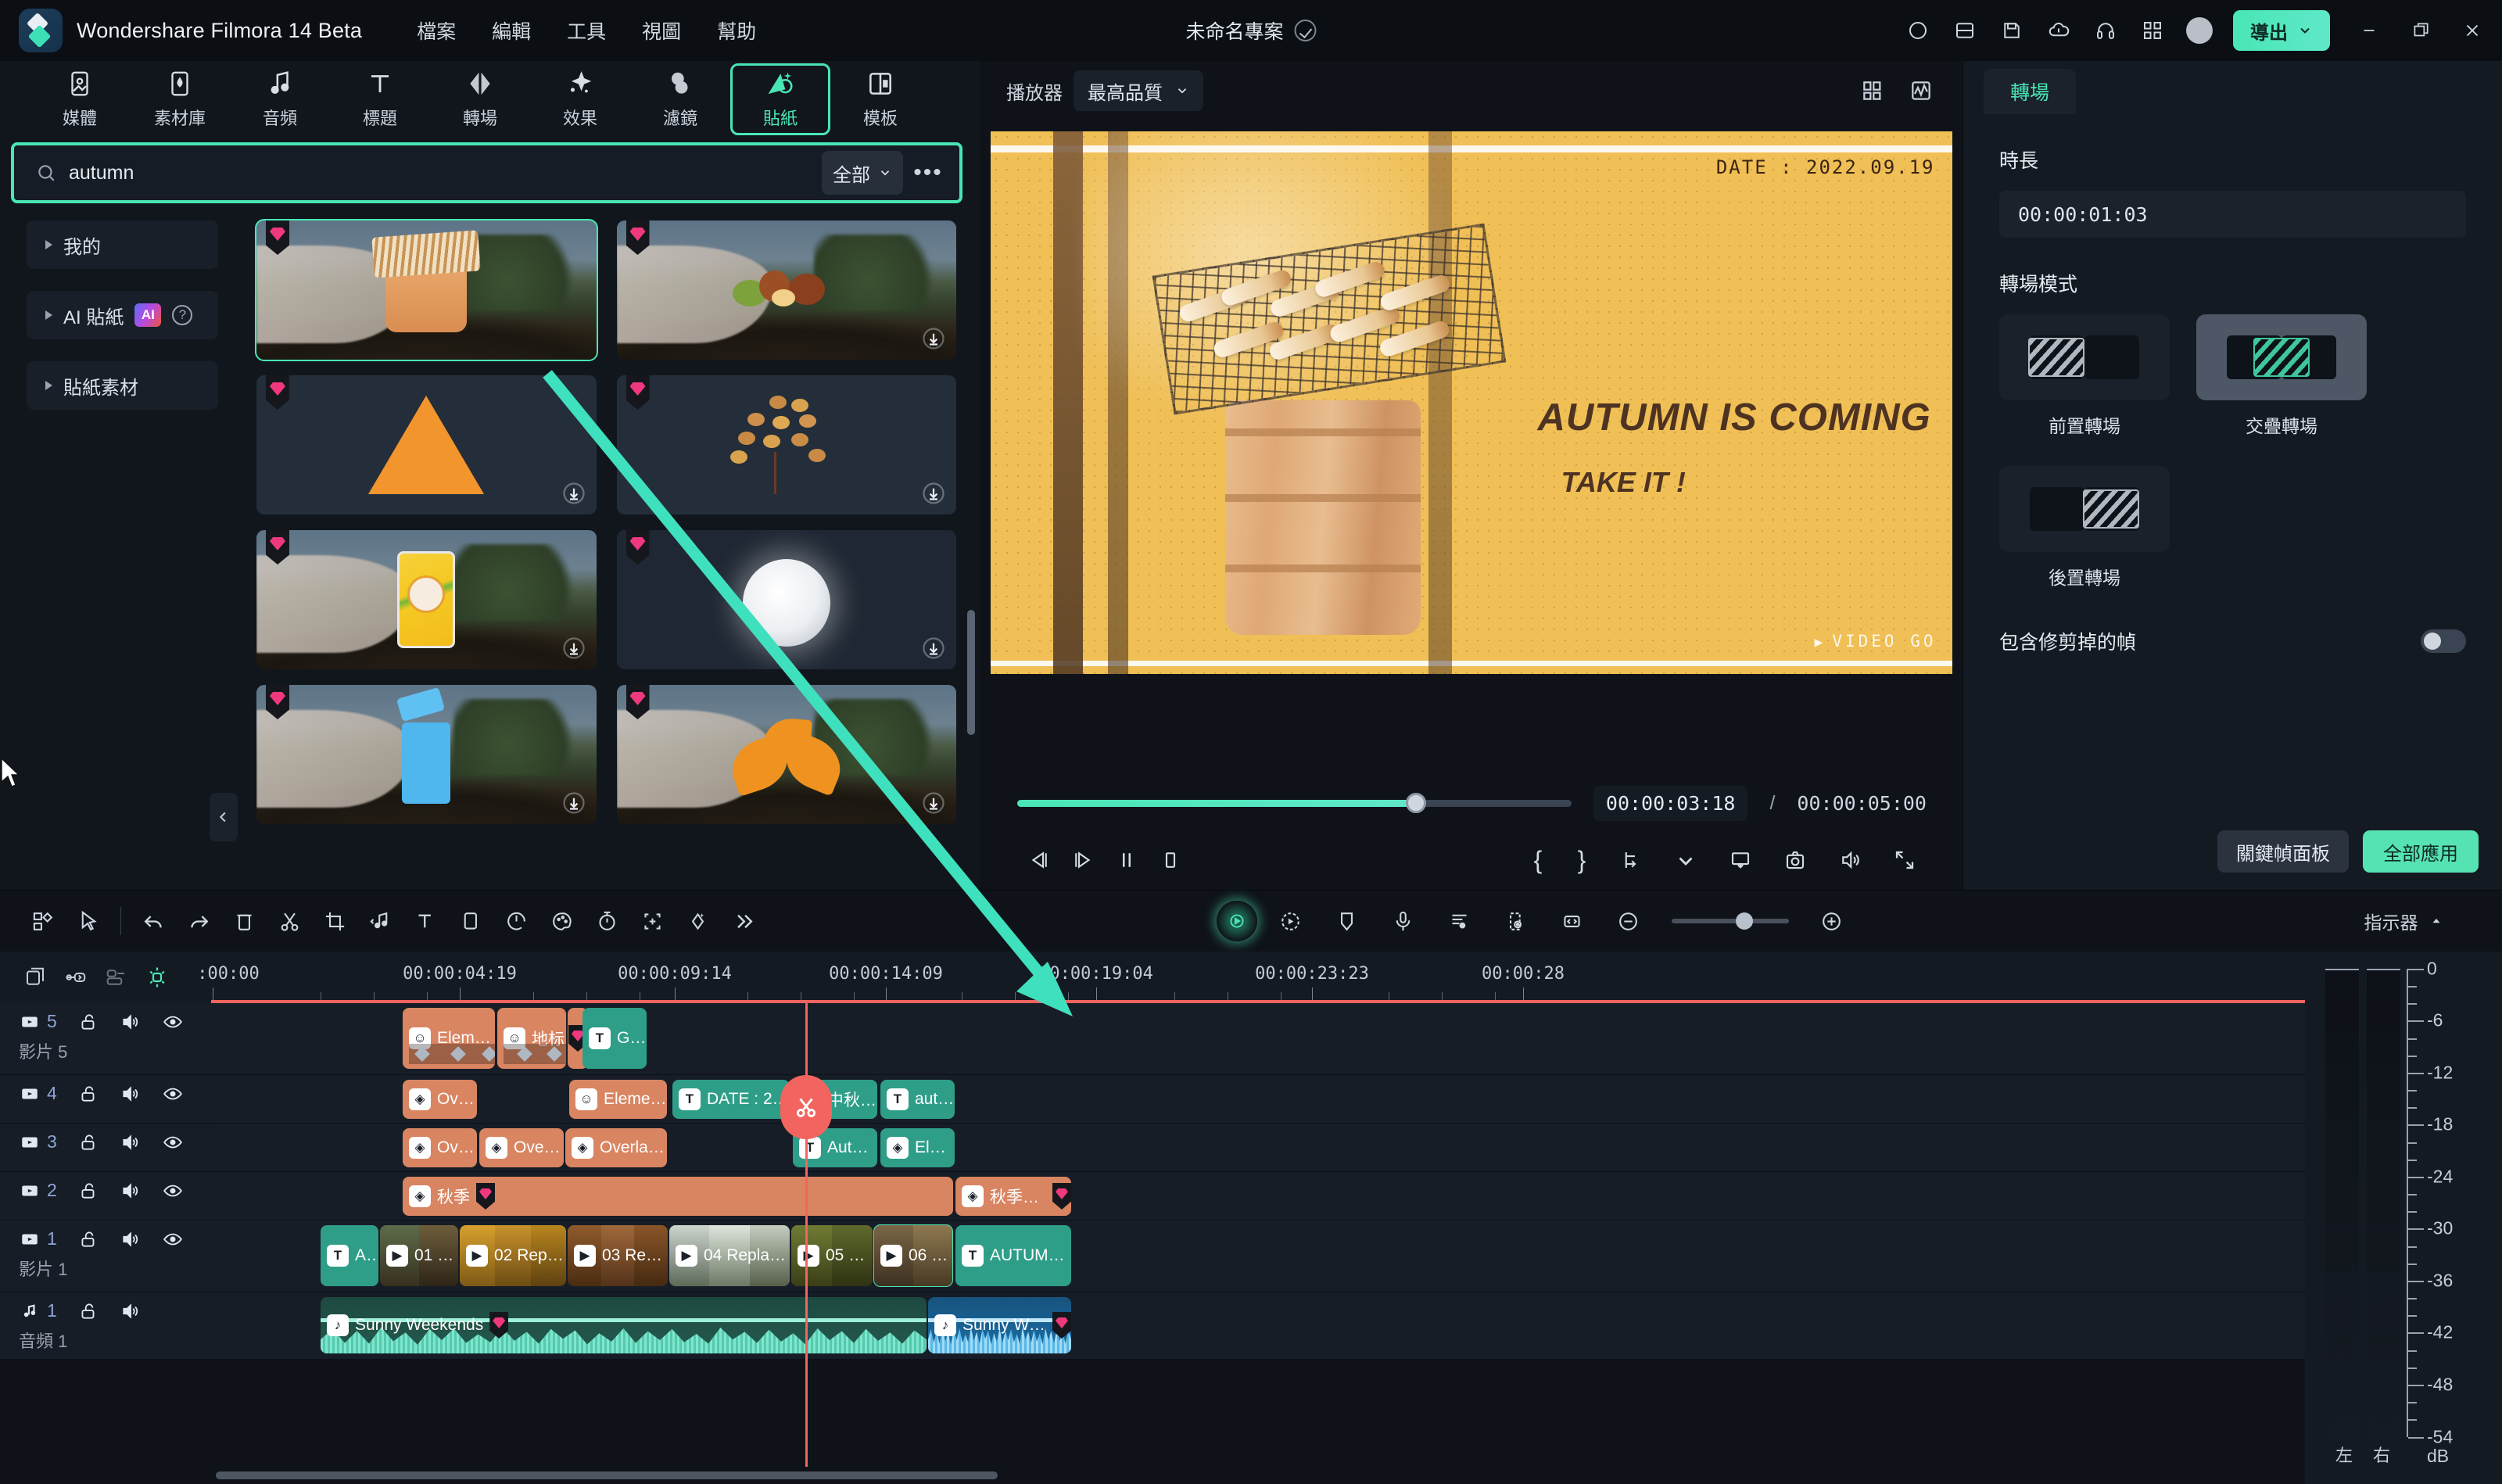  Describe the element at coordinates (661, 30) in the screenshot. I see `menu-view: 視圖` at that location.